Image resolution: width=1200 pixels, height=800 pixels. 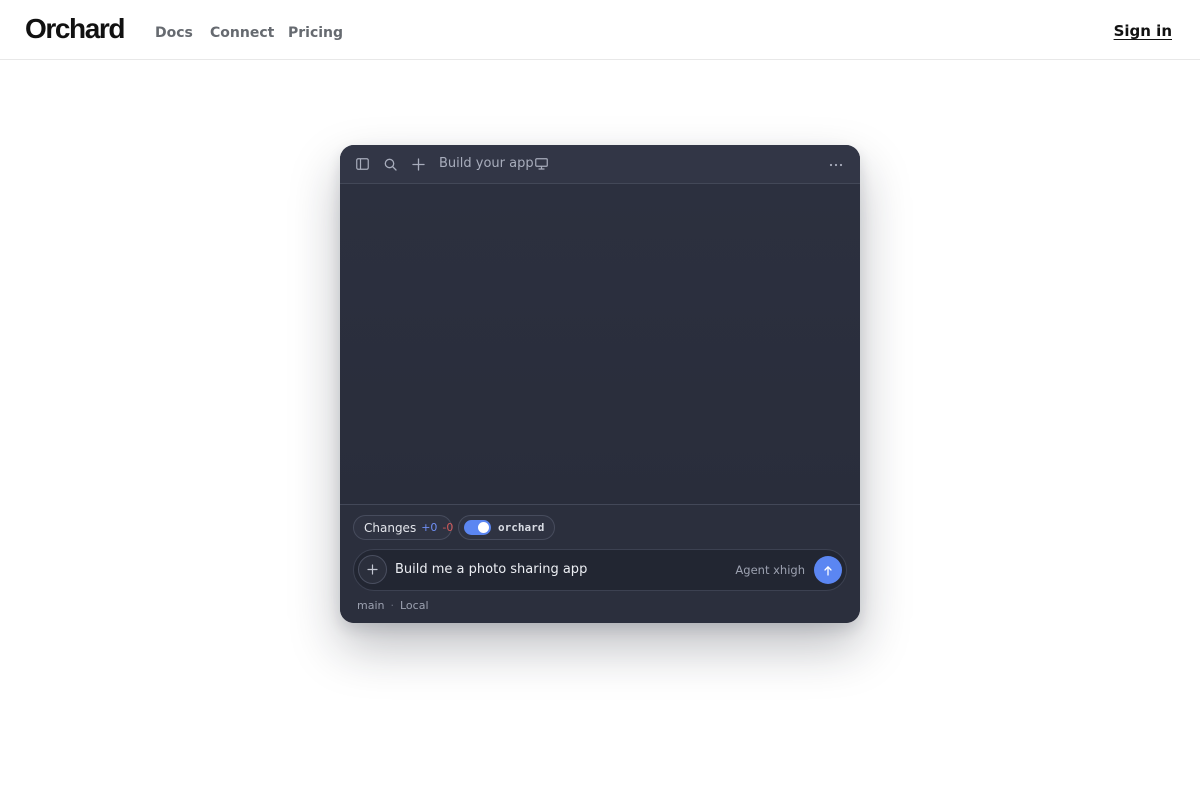 I want to click on repo-toggle-pill: orchard, so click(x=506, y=527).